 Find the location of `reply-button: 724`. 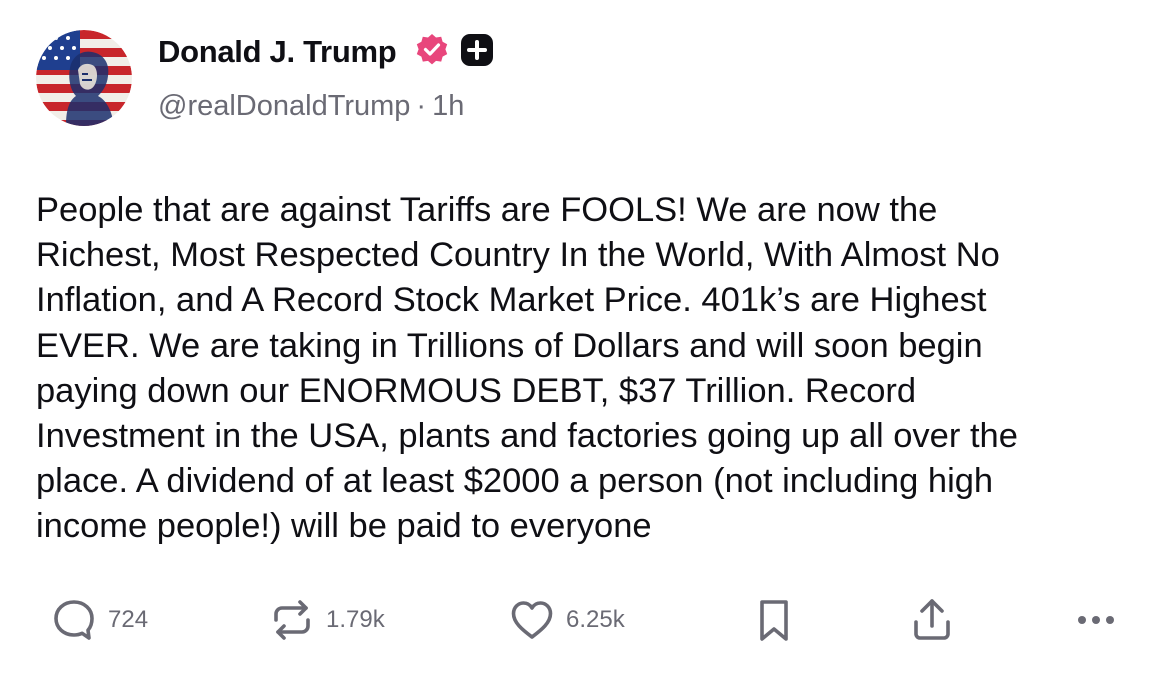

reply-button: 724 is located at coordinates (99, 620).